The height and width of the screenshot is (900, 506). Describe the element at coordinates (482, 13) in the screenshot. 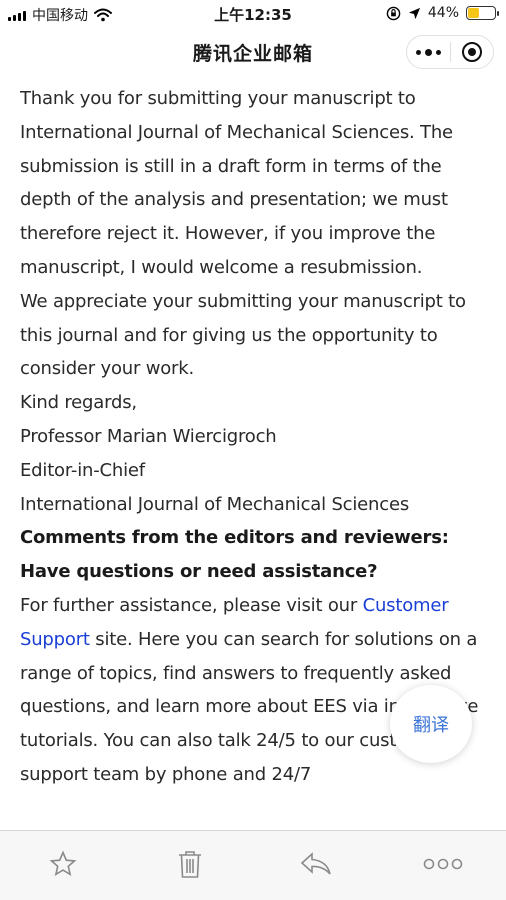

I see `battery-icon` at that location.